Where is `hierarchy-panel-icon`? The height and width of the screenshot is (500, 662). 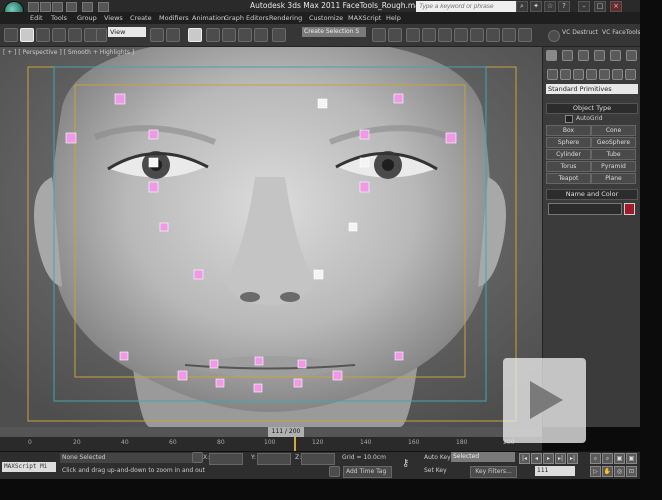 hierarchy-panel-icon is located at coordinates (583, 55).